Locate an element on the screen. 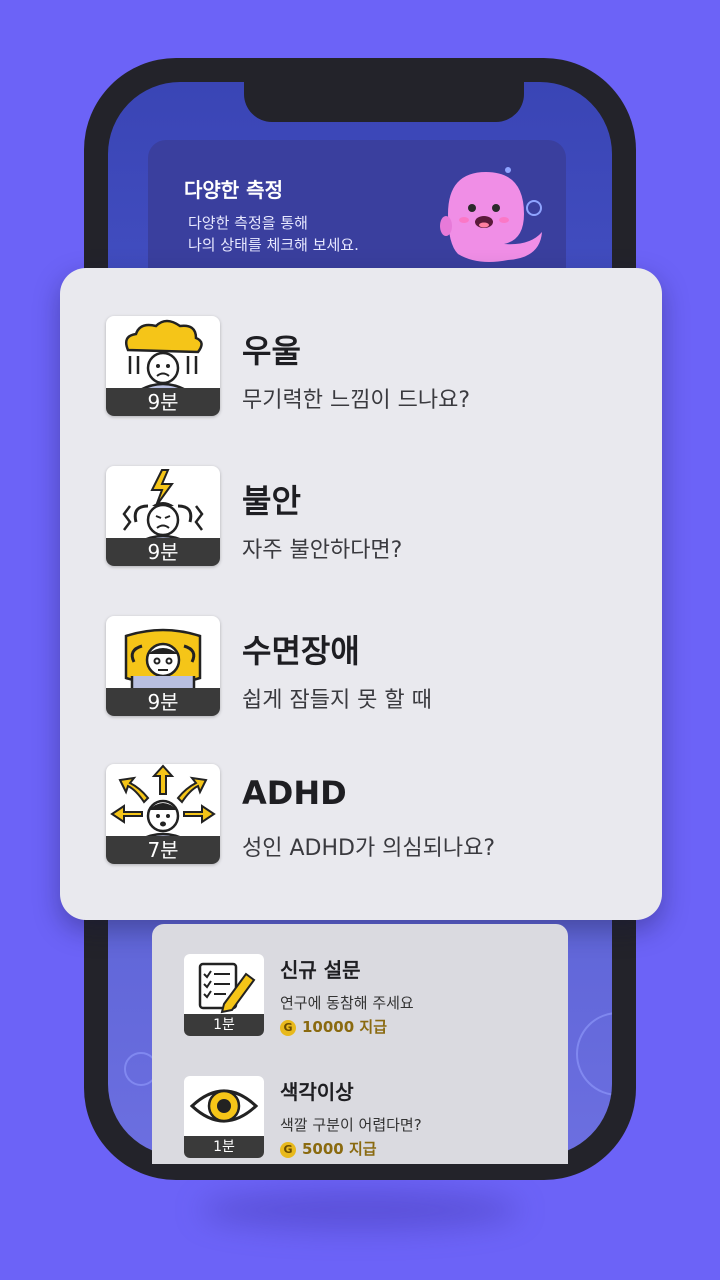  phone-shadow is located at coordinates (360, 1210).